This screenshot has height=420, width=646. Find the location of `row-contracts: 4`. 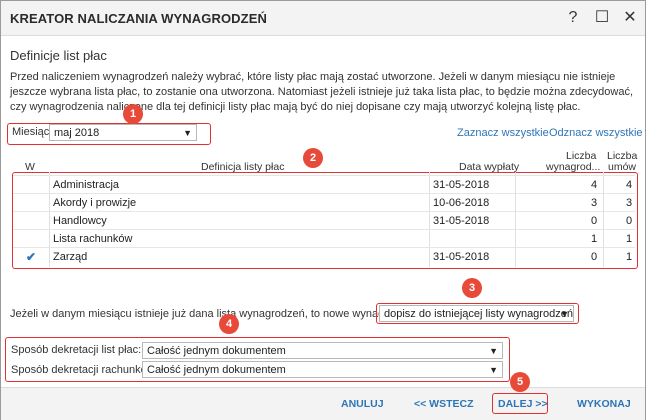

row-contracts: 4 is located at coordinates (629, 185).